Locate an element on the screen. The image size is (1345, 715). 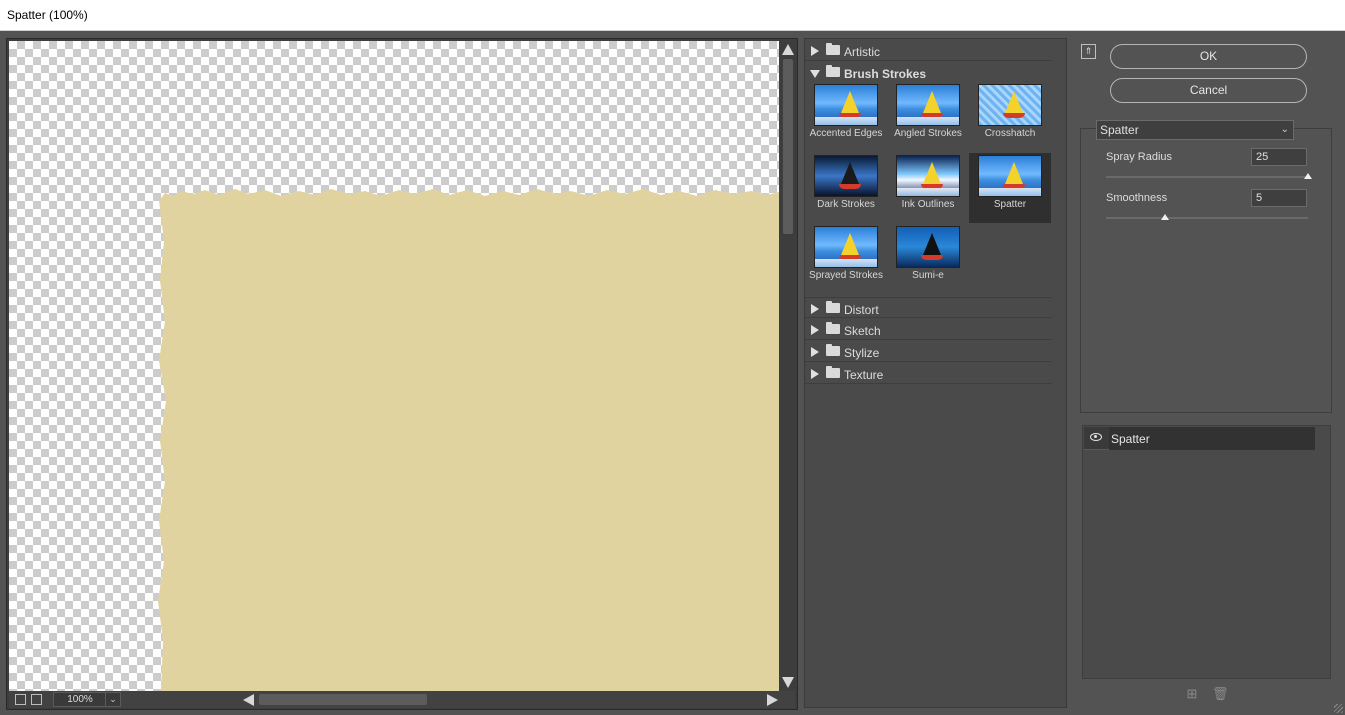
filter-thumb-crosshatch: Crosshatch is located at coordinates (1010, 117).